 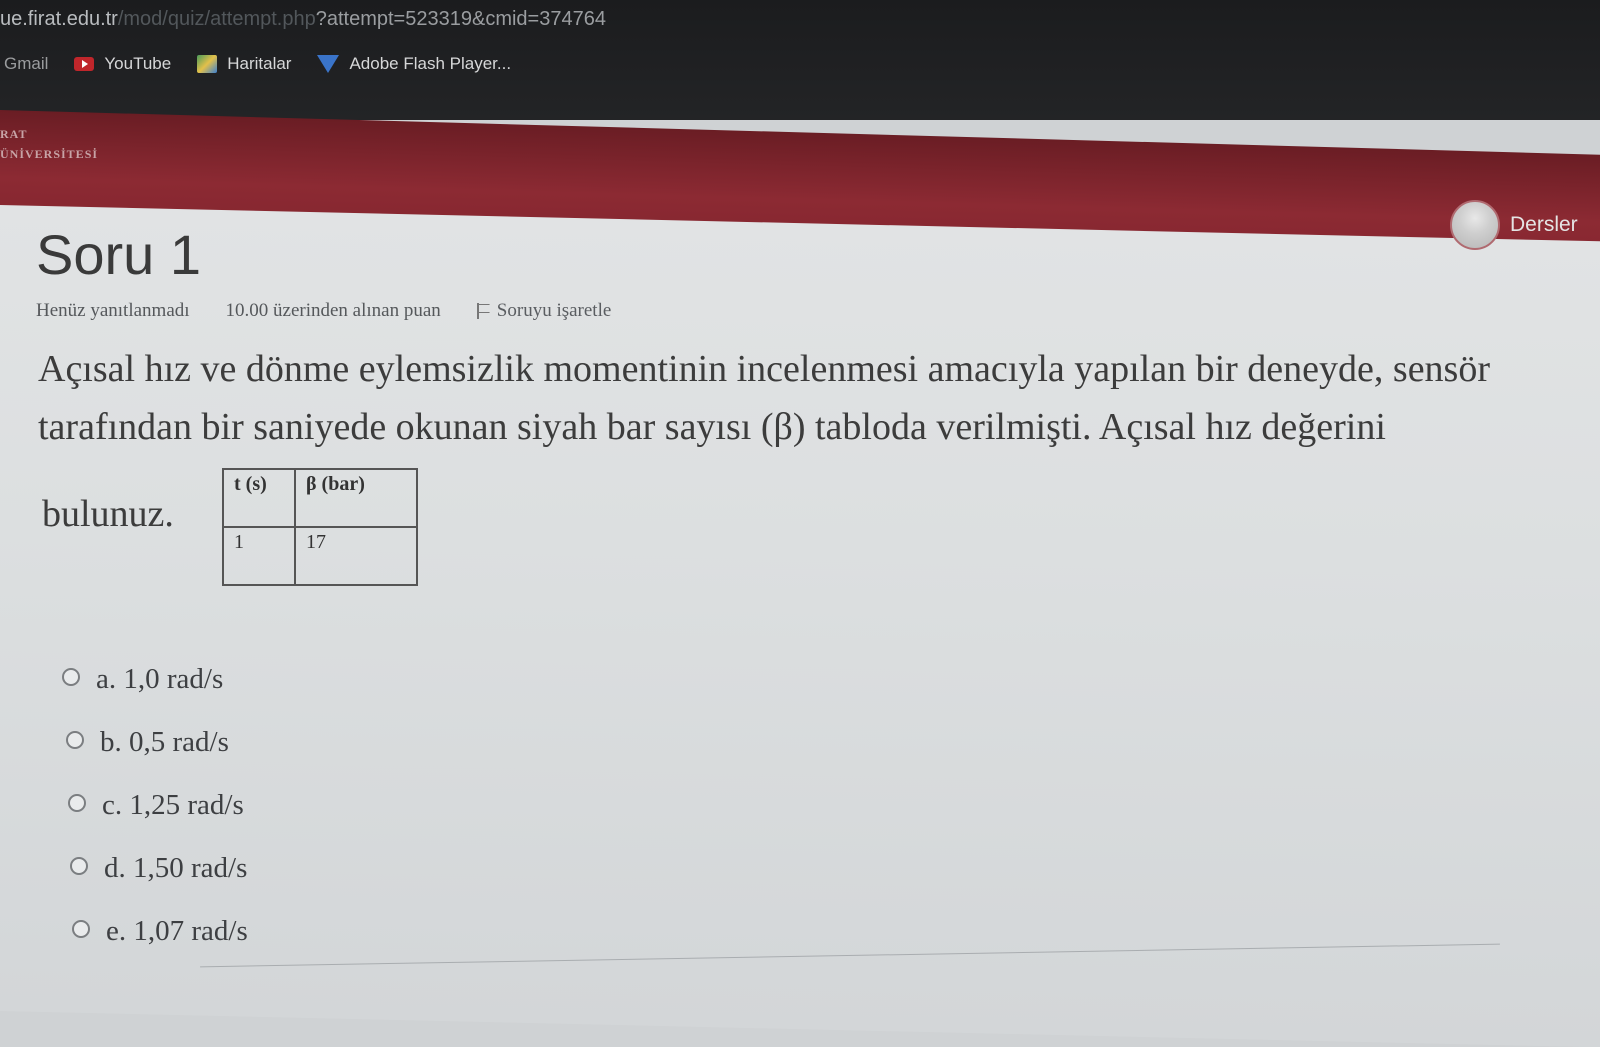 I want to click on answer-label: d. 1,50 rad/s, so click(x=176, y=868).